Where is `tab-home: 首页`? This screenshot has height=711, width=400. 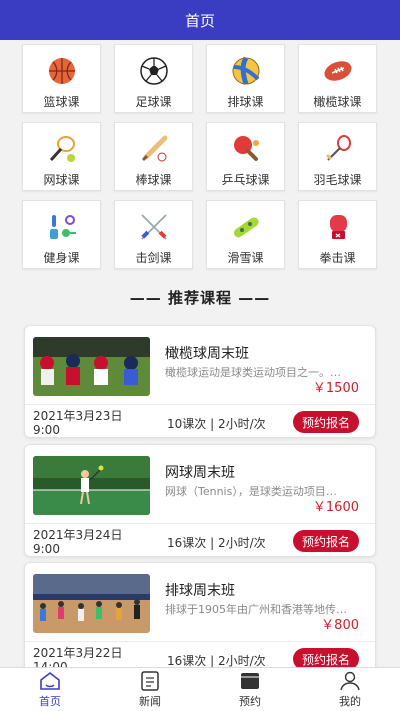 tab-home: 首页 is located at coordinates (50, 689).